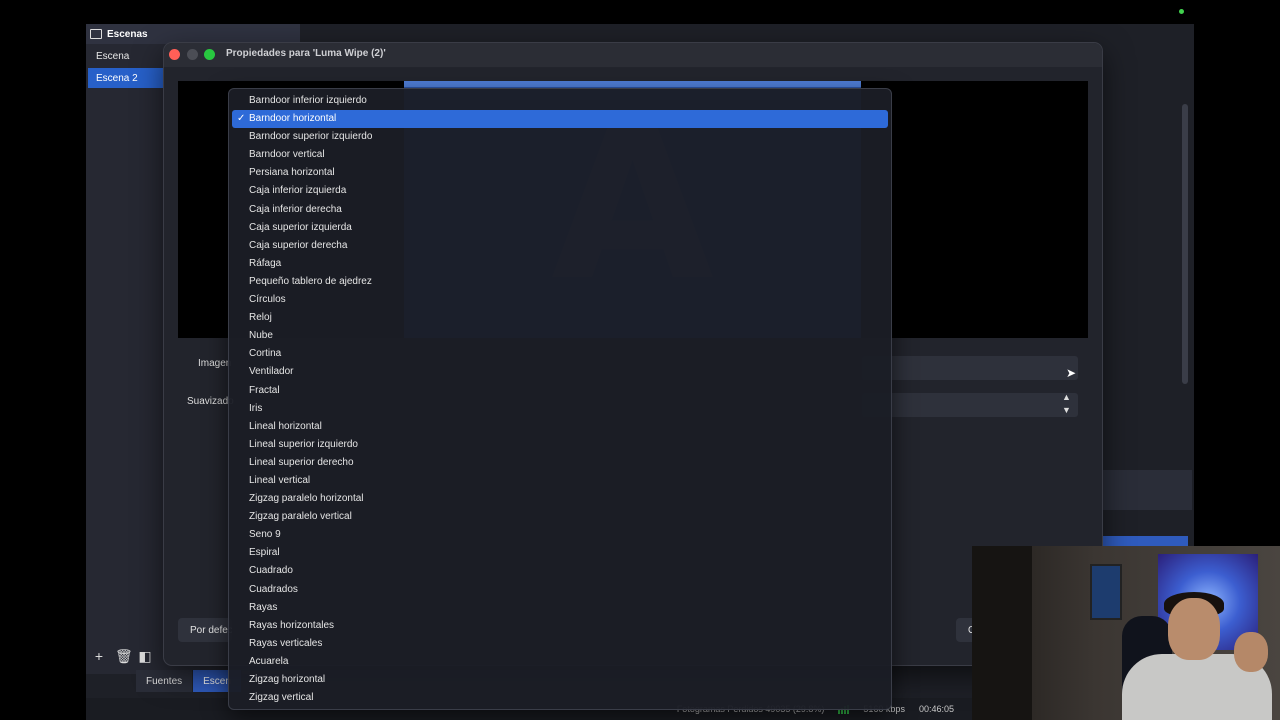 This screenshot has height=720, width=1280. What do you see at coordinates (263, 607) in the screenshot?
I see `dropdown-option-label: Rayas` at bounding box center [263, 607].